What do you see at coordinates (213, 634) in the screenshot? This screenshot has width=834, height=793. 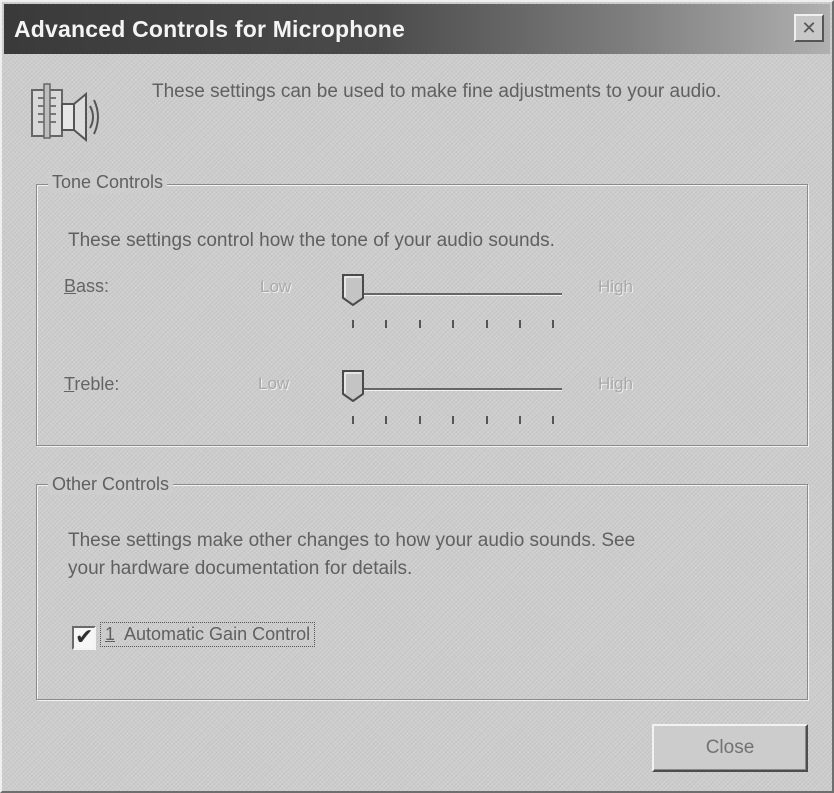 I see `agc-label-rest: Automatic Gain Control` at bounding box center [213, 634].